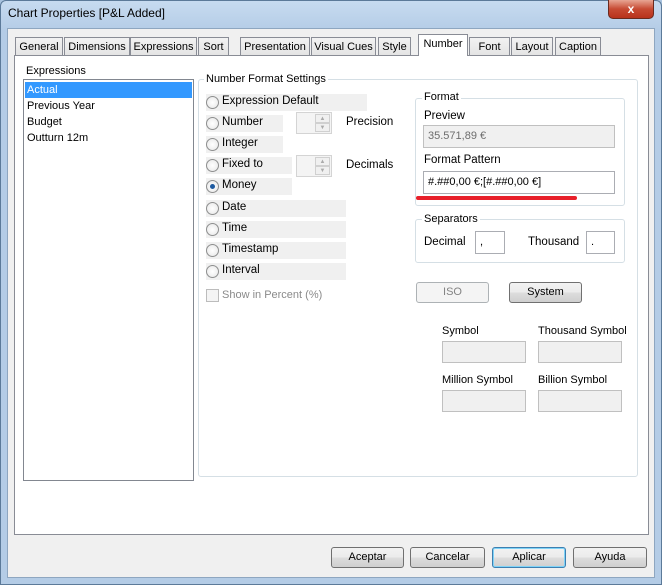  I want to click on decimal-input: ,, so click(490, 242).